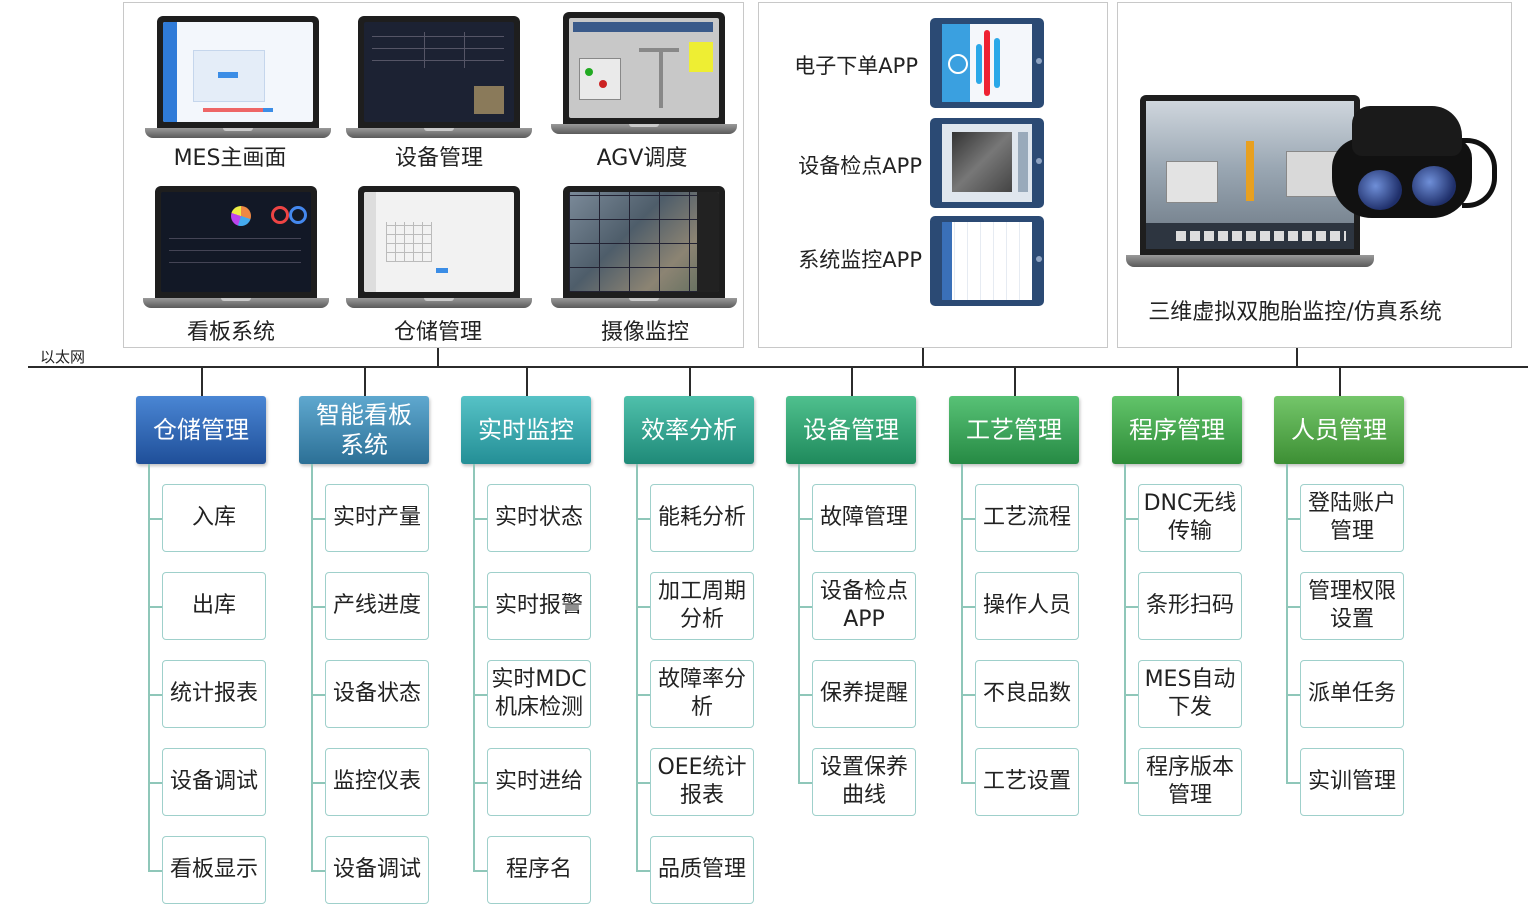  I want to click on module-1-item-4: 设备调试, so click(377, 870).